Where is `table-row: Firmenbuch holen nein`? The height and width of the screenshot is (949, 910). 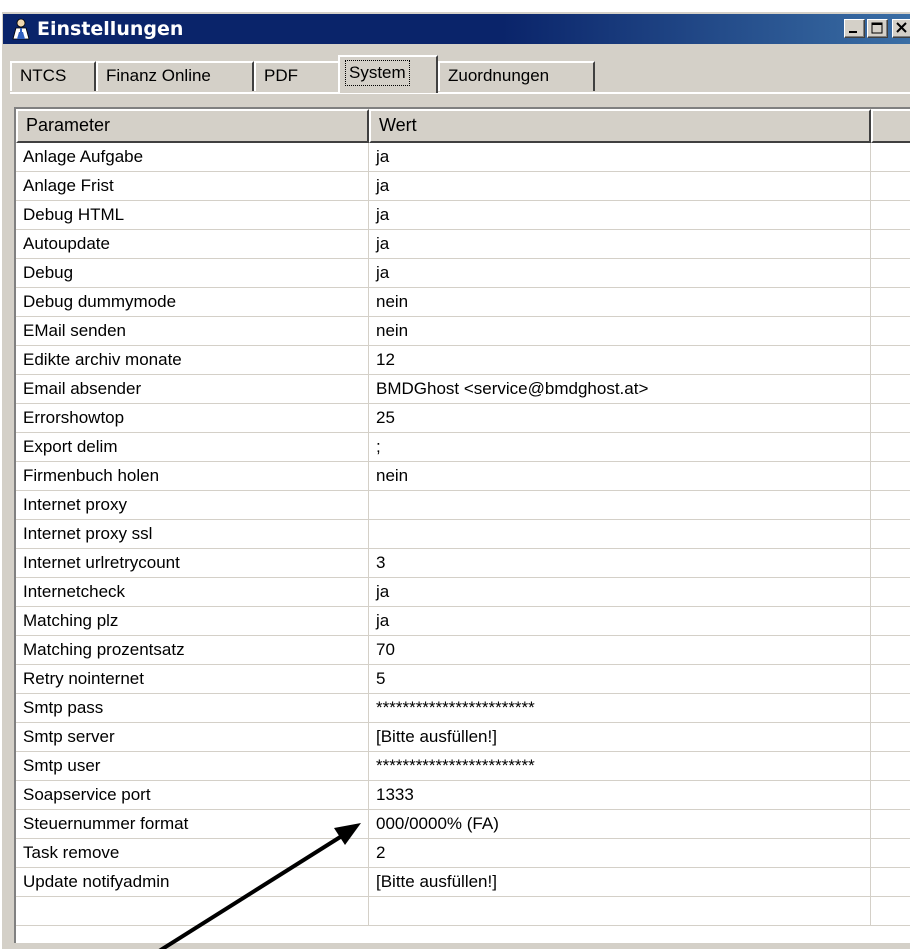
table-row: Firmenbuch holen nein is located at coordinates (463, 476).